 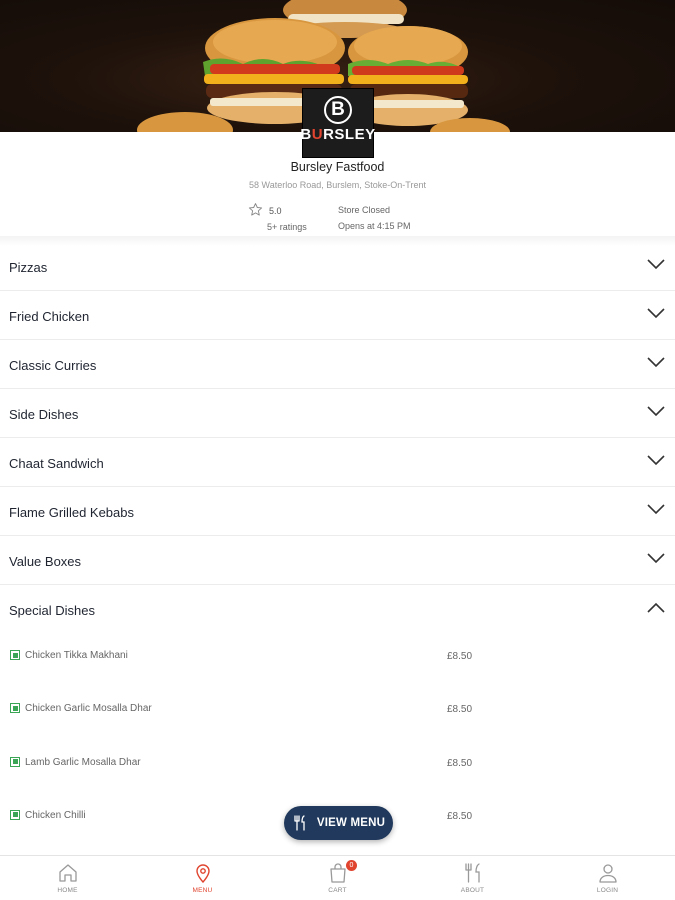 What do you see at coordinates (337, 413) in the screenshot?
I see `category-side-dishes: Side Dishes` at bounding box center [337, 413].